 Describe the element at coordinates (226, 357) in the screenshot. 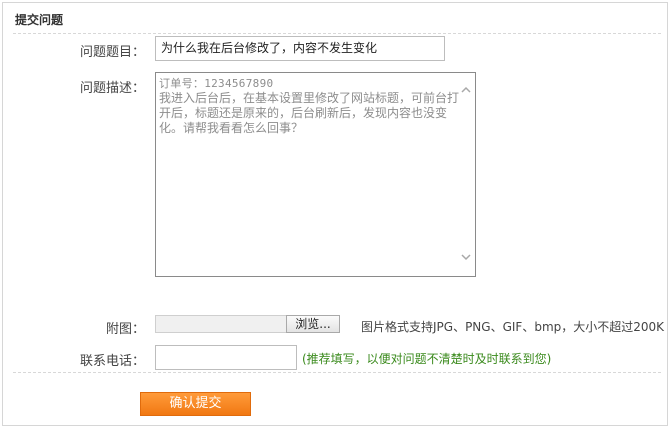

I see `phone-input` at that location.